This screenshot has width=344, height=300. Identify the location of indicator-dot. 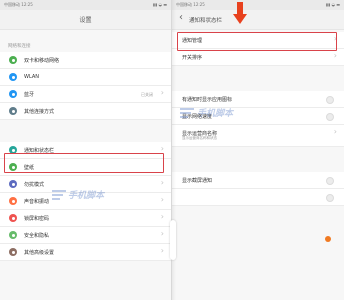
(328, 239).